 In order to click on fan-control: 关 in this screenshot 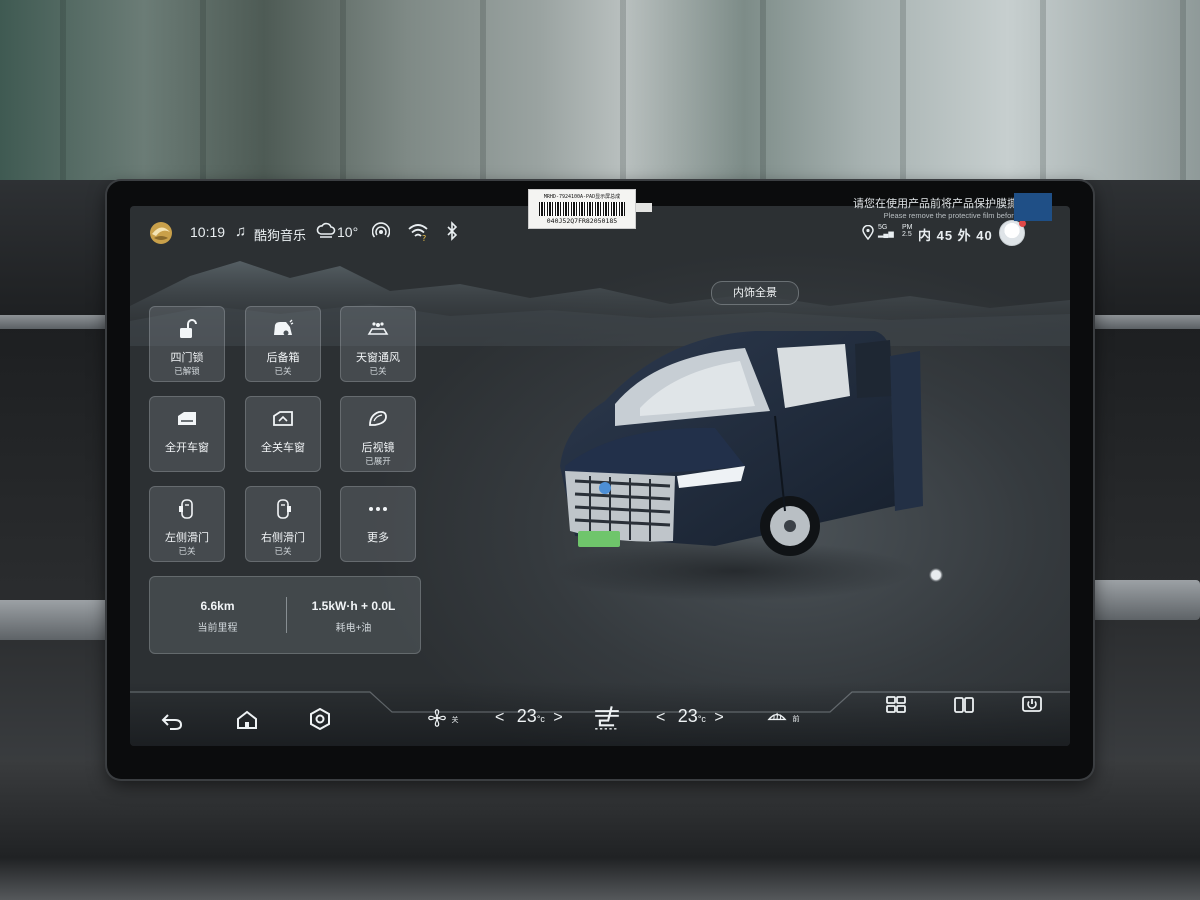, I will do `click(442, 718)`.